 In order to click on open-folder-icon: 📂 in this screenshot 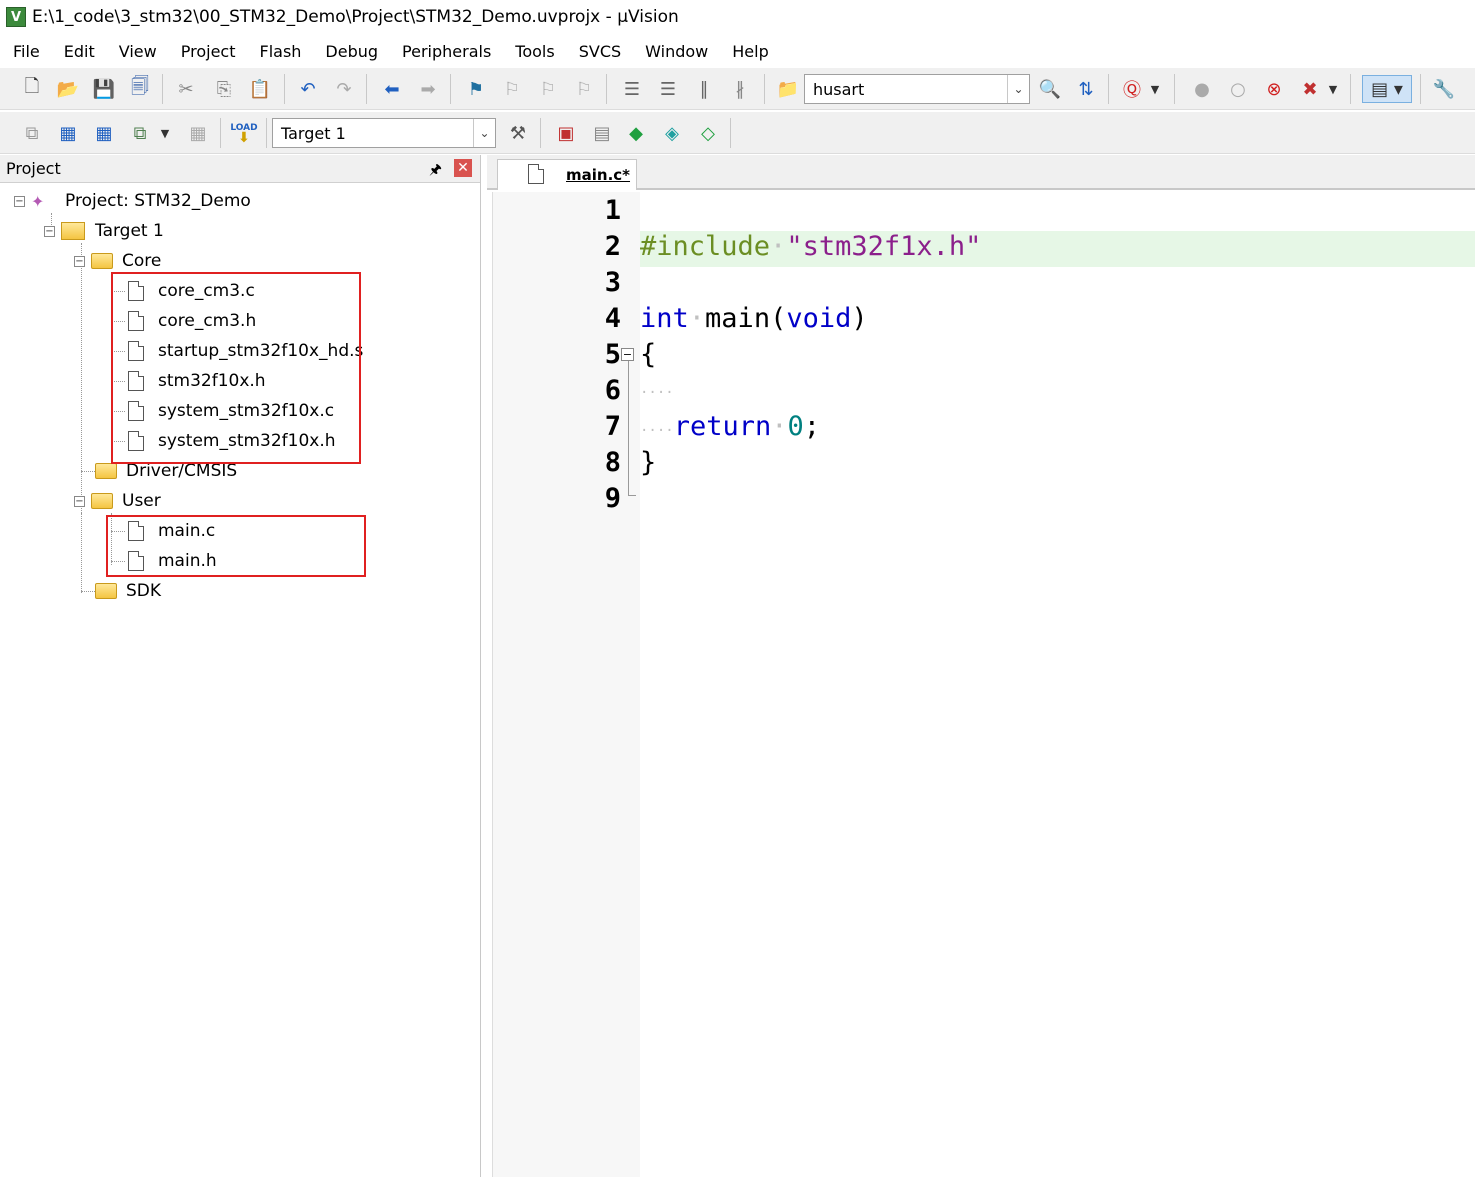, I will do `click(68, 89)`.